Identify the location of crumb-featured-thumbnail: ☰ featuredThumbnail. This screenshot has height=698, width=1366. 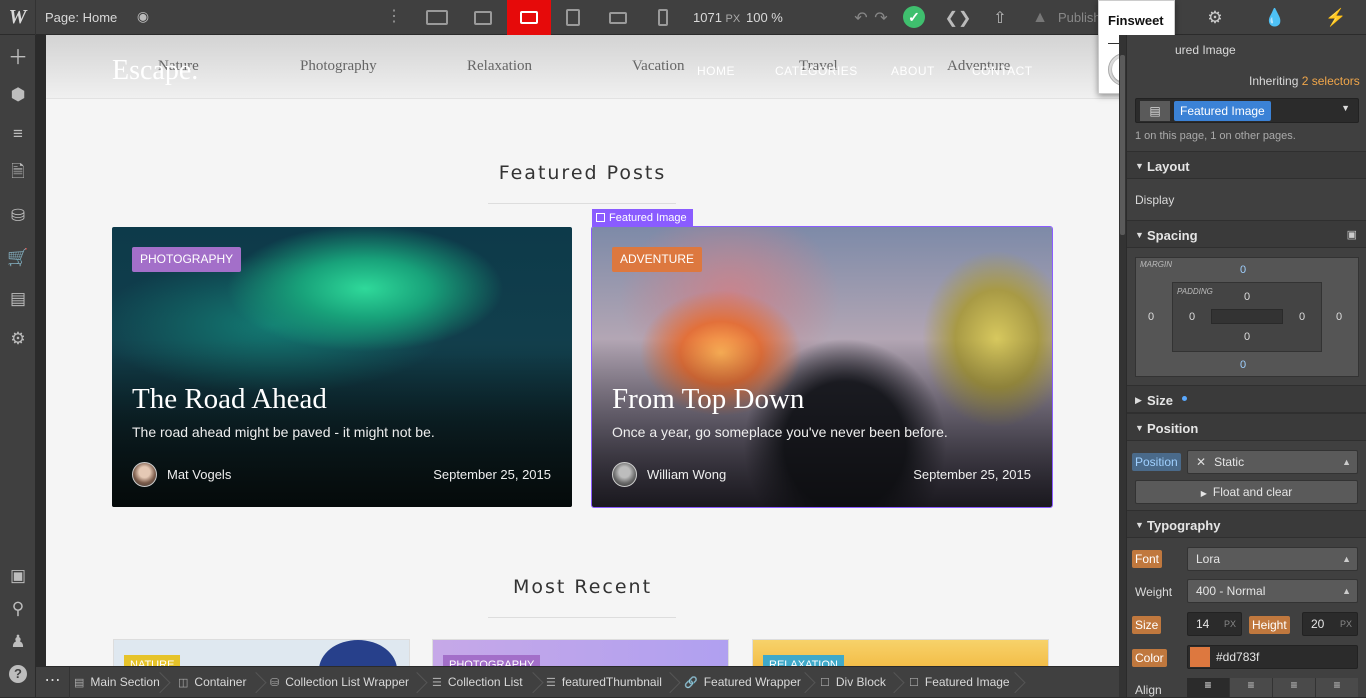
(604, 682).